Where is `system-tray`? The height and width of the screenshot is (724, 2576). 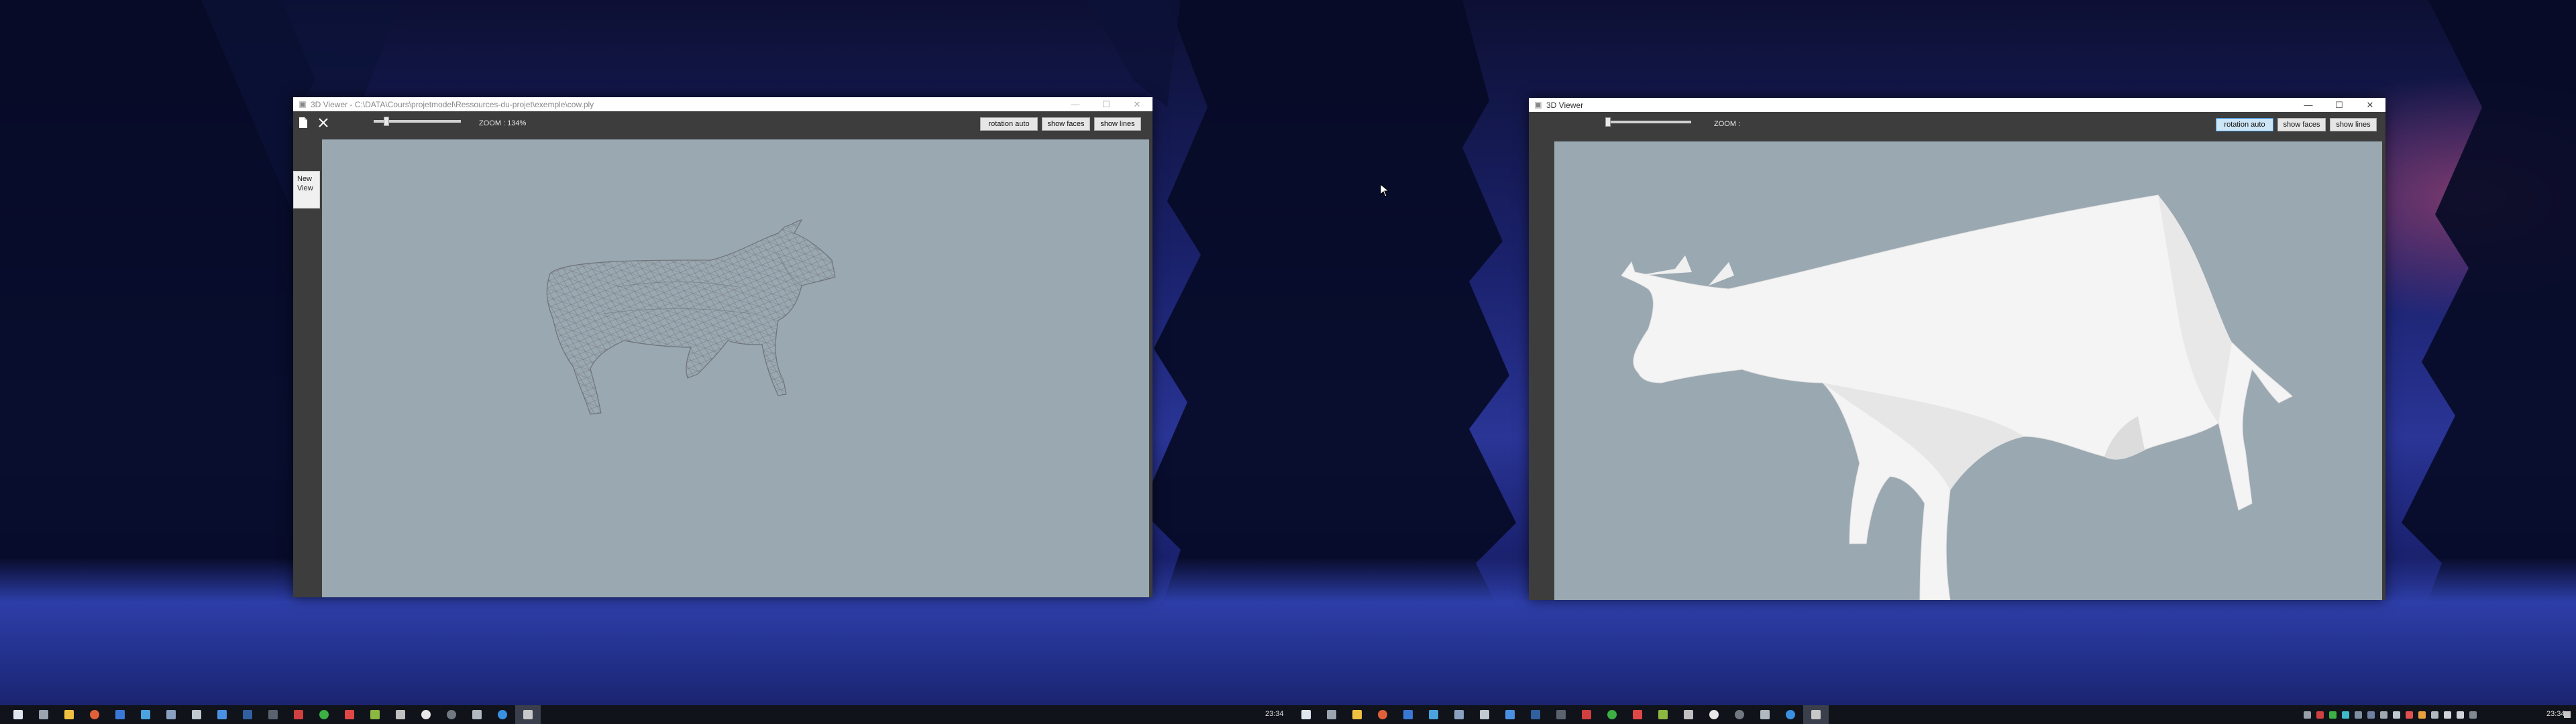
system-tray is located at coordinates (2390, 714).